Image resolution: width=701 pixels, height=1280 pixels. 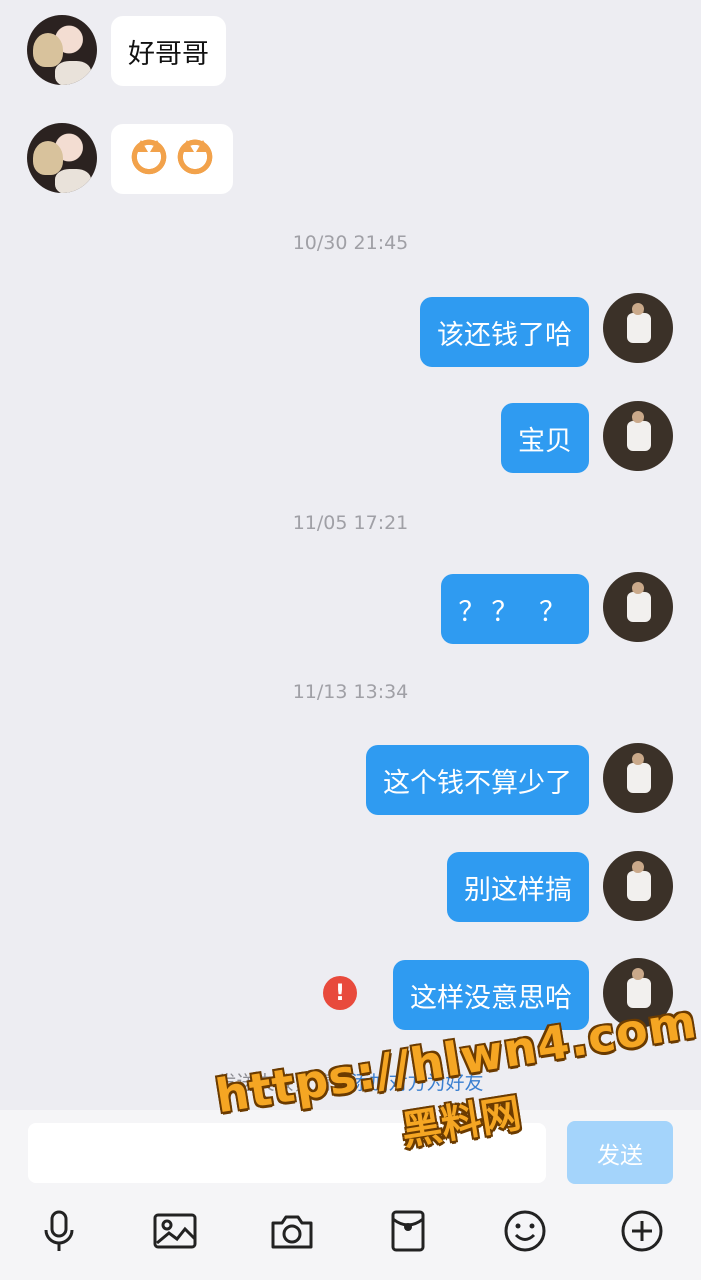 I want to click on send-failed-icon: !, so click(x=340, y=993).